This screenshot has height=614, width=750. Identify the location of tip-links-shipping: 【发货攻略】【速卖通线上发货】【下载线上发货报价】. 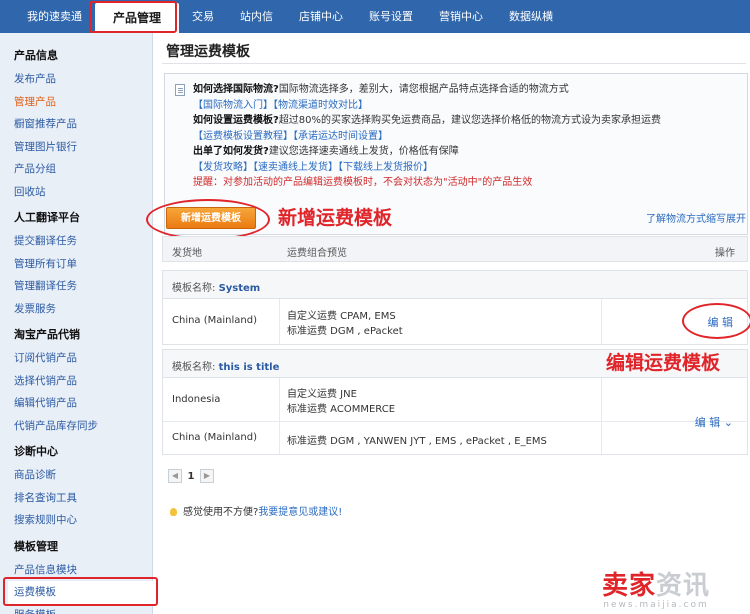
(313, 167).